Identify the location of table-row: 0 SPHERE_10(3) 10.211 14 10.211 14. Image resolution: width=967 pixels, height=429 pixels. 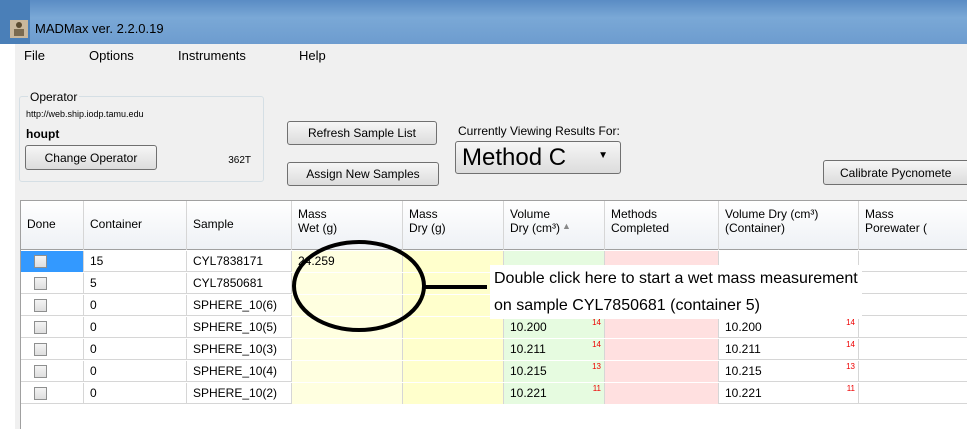
(494, 349).